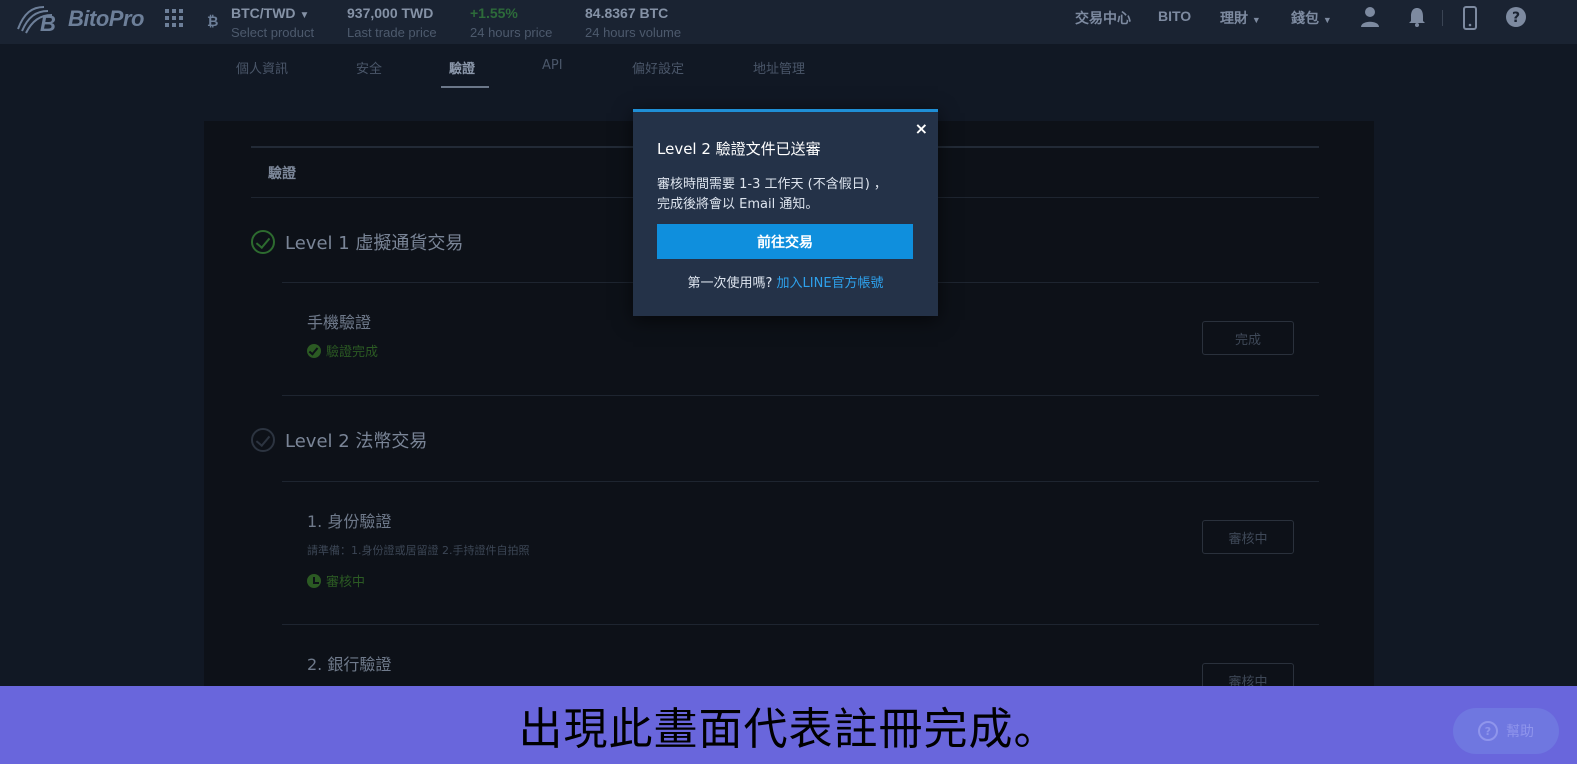 The height and width of the screenshot is (764, 1577). Describe the element at coordinates (263, 13) in the screenshot. I see `pair-label: BTC/TWD` at that location.